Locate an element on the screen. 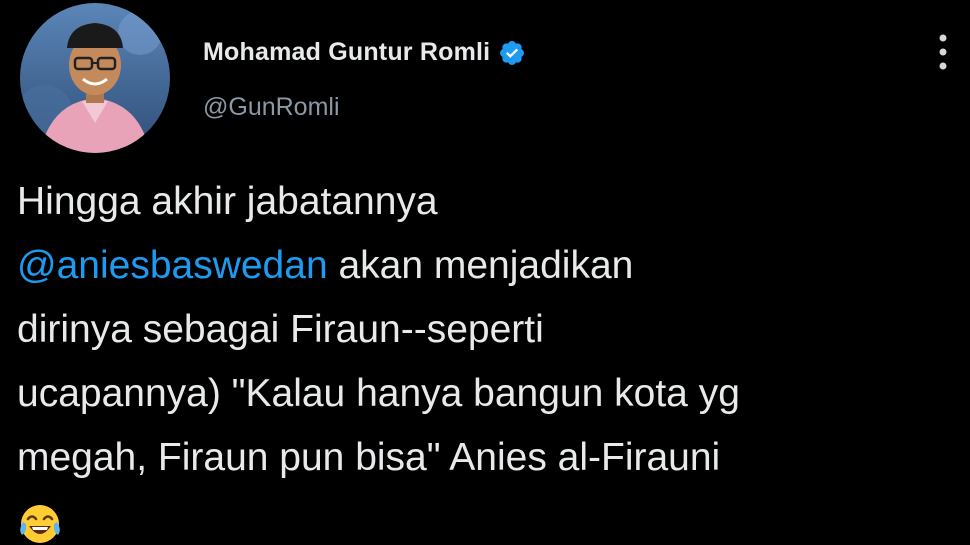  author-name-row: Mohamad Guntur Romli is located at coordinates (364, 52).